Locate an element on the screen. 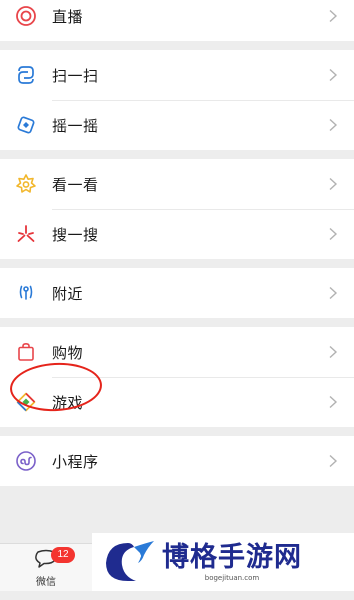 This screenshot has height=600, width=354. watermark-title: 博格手游网 is located at coordinates (232, 557).